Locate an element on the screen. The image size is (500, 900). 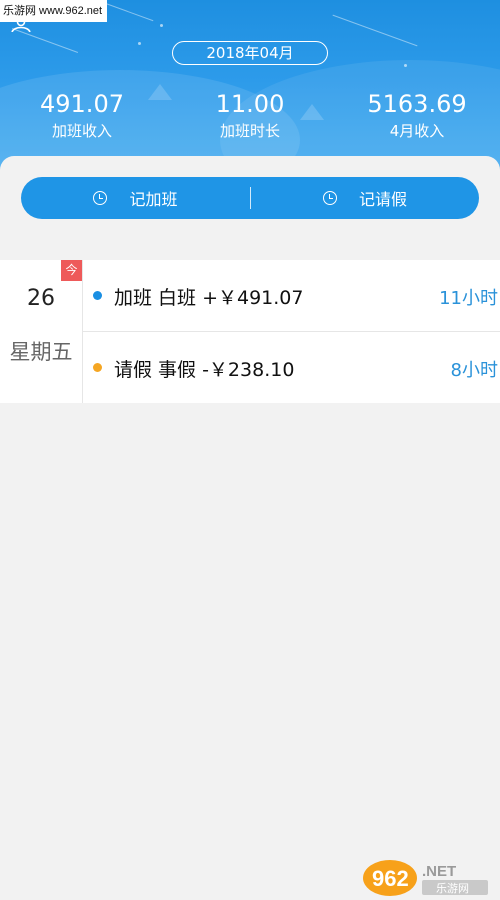
svg-text: 962 is located at coordinates (390, 878).